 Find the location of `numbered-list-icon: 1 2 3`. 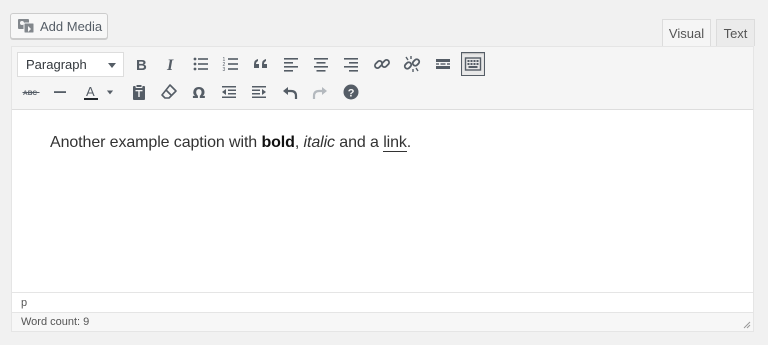

numbered-list-icon: 1 2 3 is located at coordinates (230, 65).